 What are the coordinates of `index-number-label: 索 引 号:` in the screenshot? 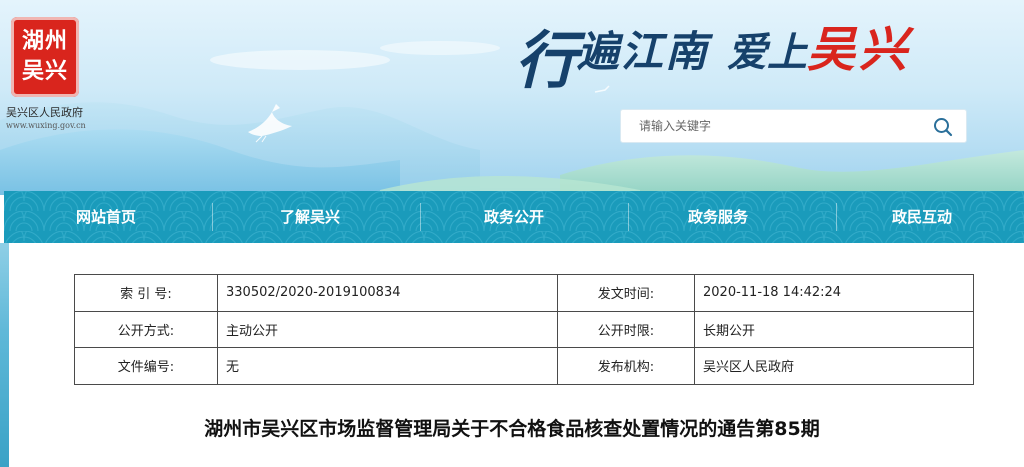 It's located at (146, 293).